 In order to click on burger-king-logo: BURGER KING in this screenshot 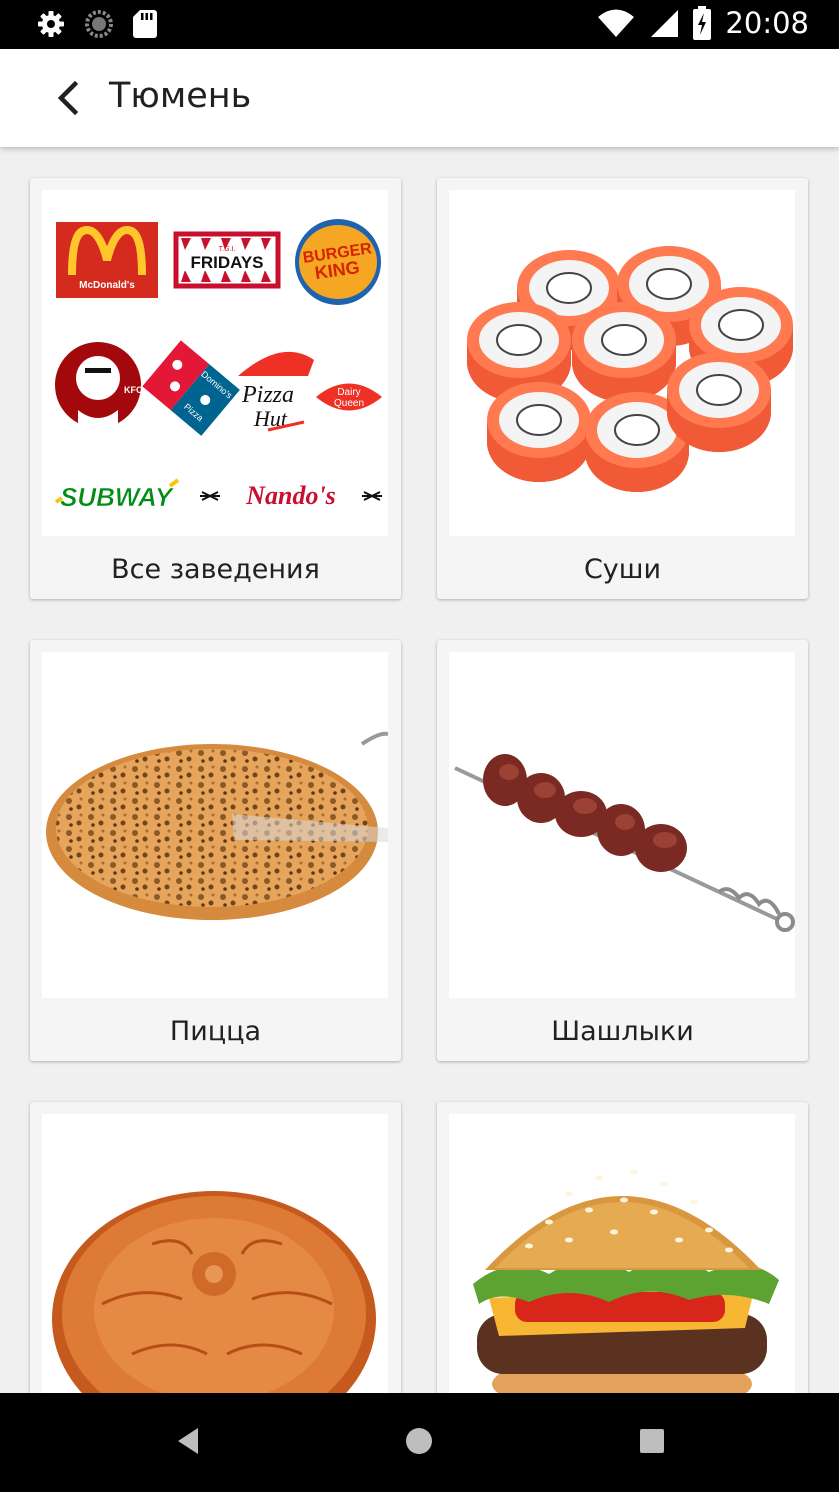, I will do `click(338, 262)`.